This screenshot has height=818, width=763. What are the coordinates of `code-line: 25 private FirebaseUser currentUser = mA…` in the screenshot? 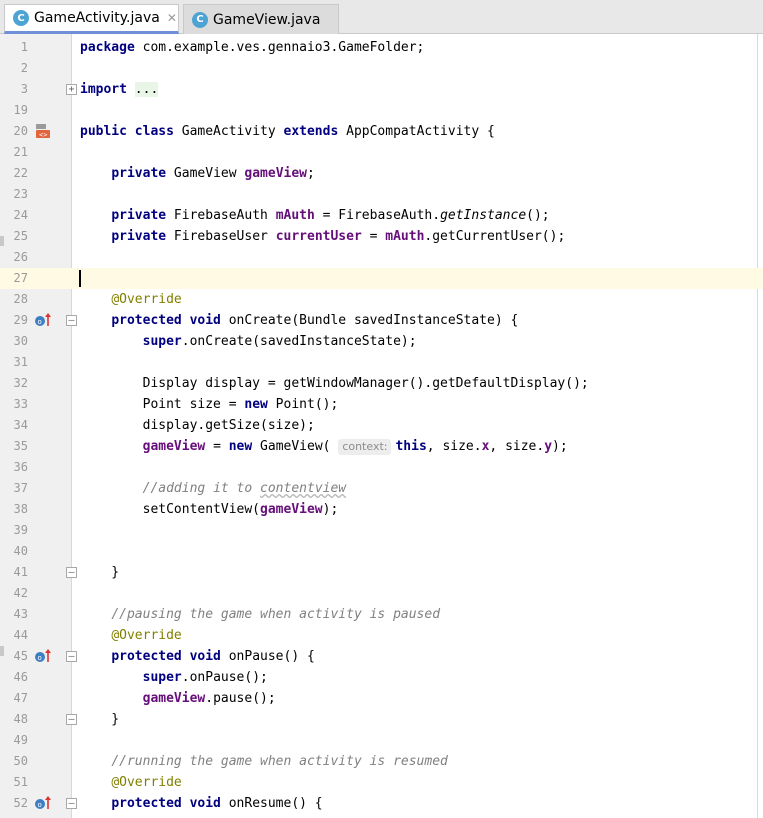 It's located at (381, 236).